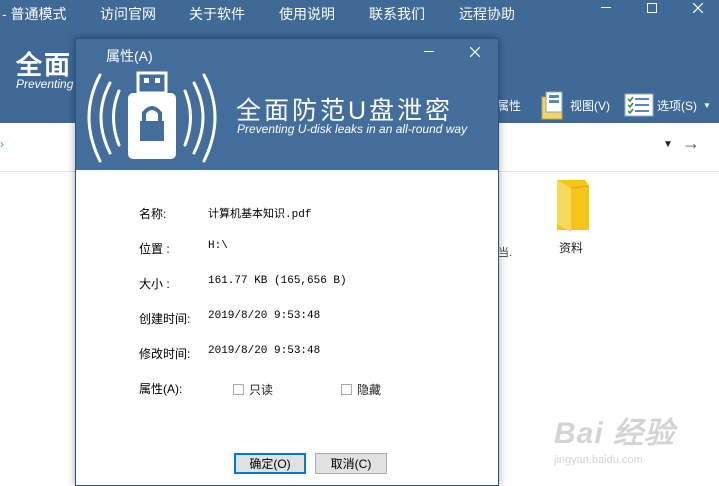 The image size is (719, 486). I want to click on menu-about: 关于软件, so click(217, 14).